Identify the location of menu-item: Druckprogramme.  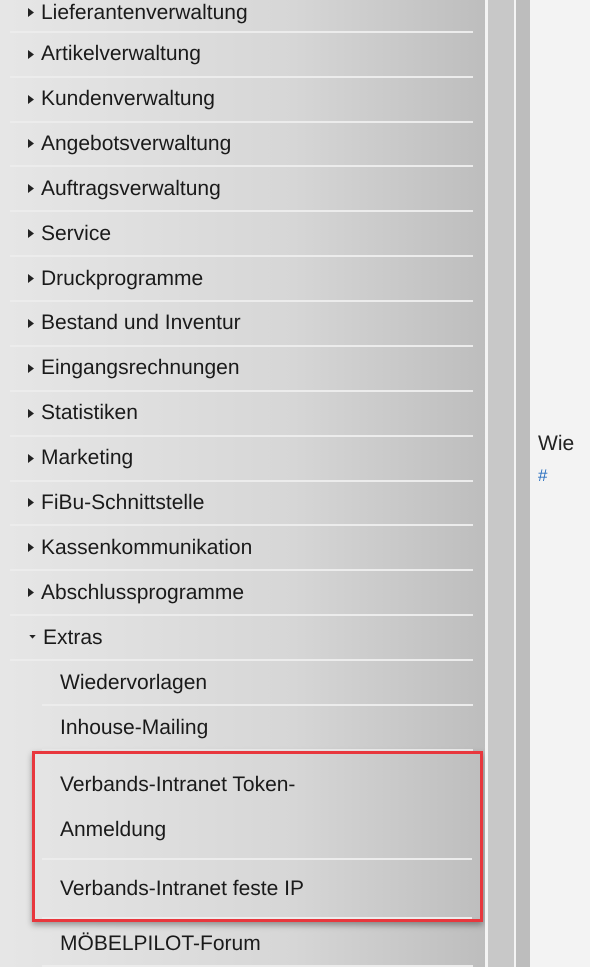
(107, 278).